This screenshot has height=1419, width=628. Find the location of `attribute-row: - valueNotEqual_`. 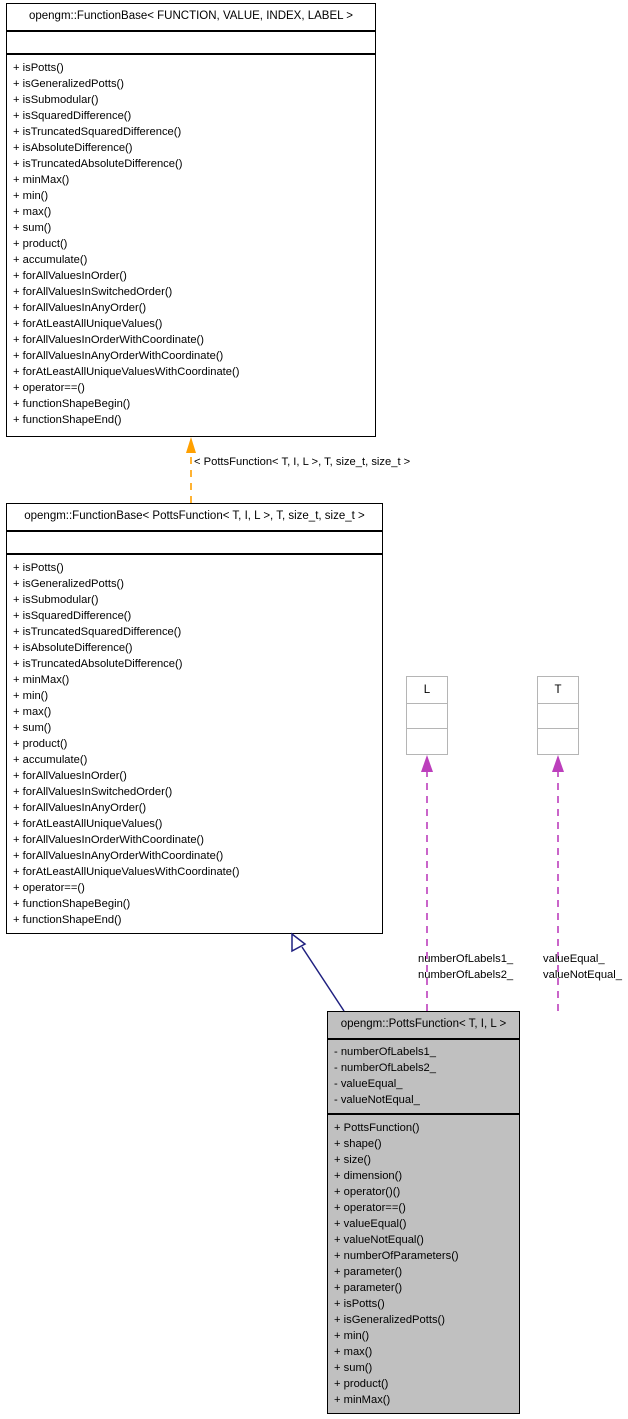

attribute-row: - valueNotEqual_ is located at coordinates (377, 1100).